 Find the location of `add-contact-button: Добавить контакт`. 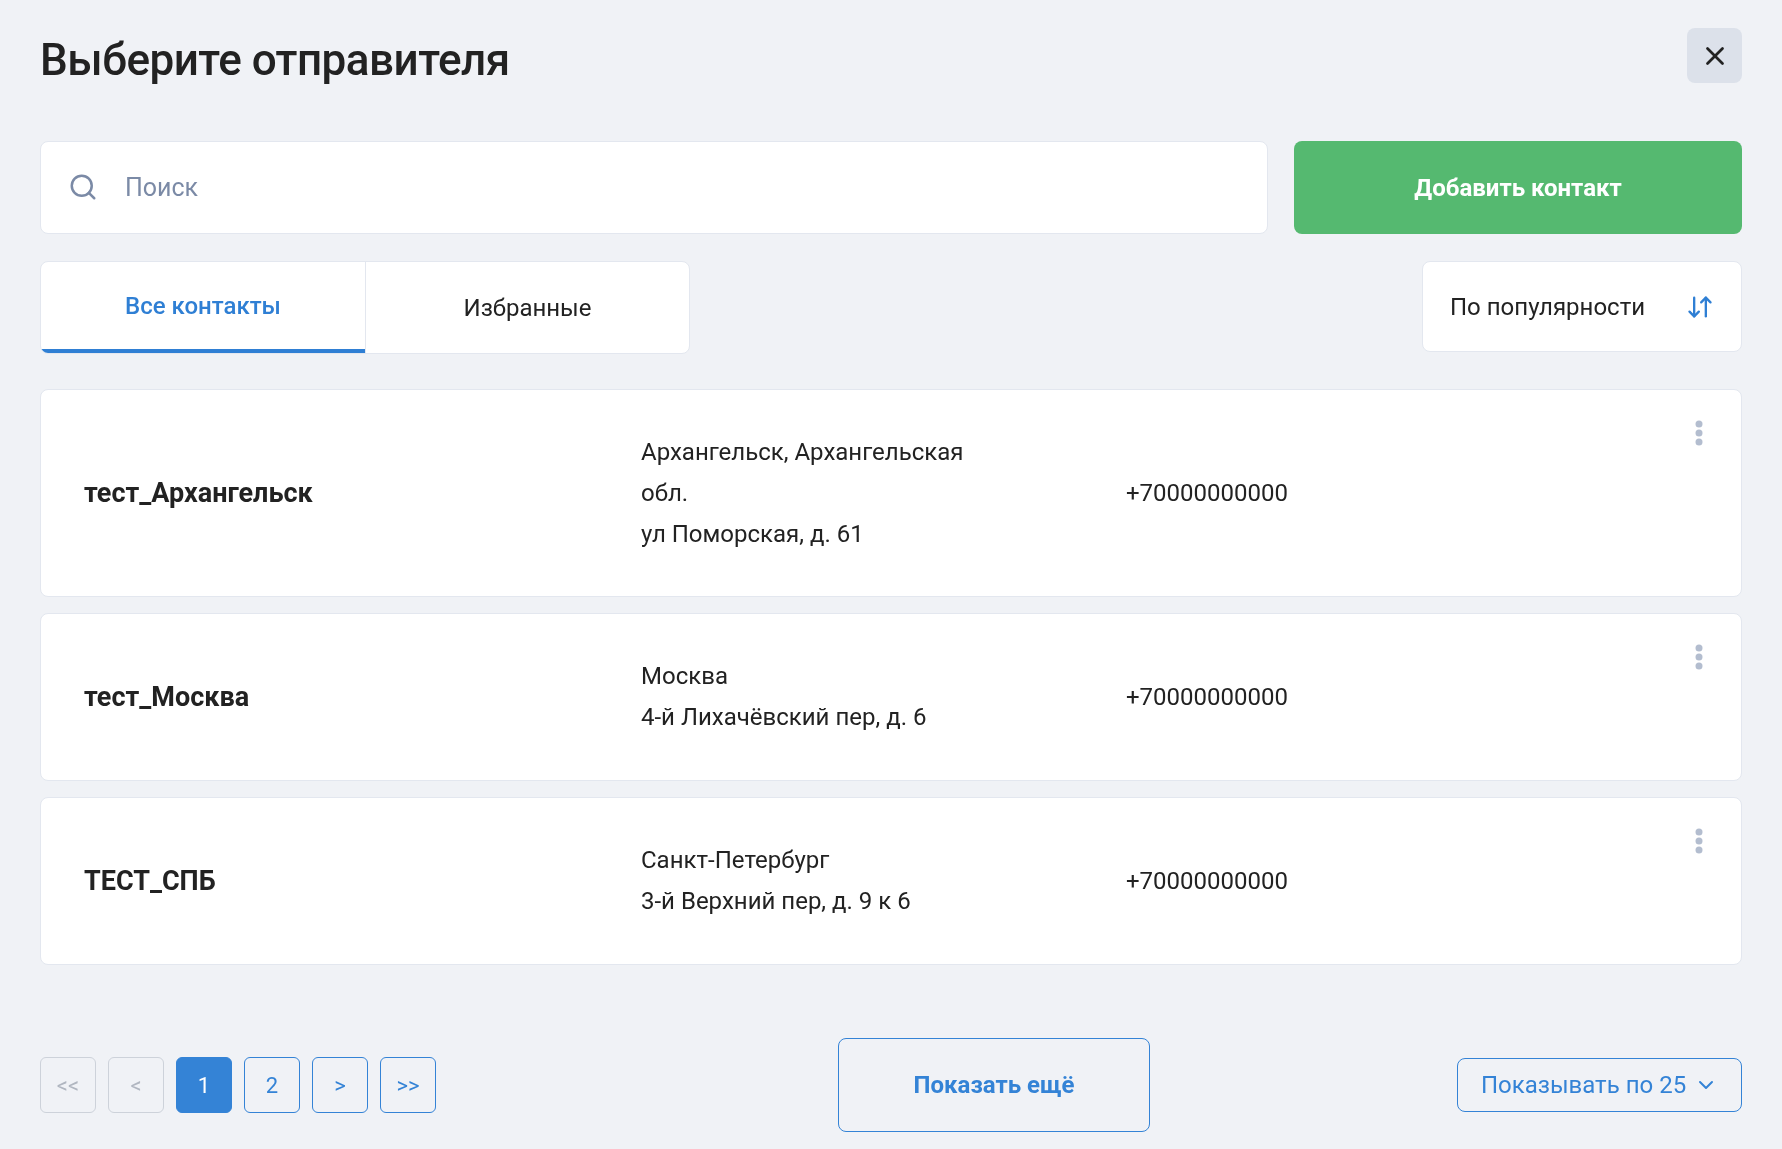

add-contact-button: Добавить контакт is located at coordinates (1518, 187).